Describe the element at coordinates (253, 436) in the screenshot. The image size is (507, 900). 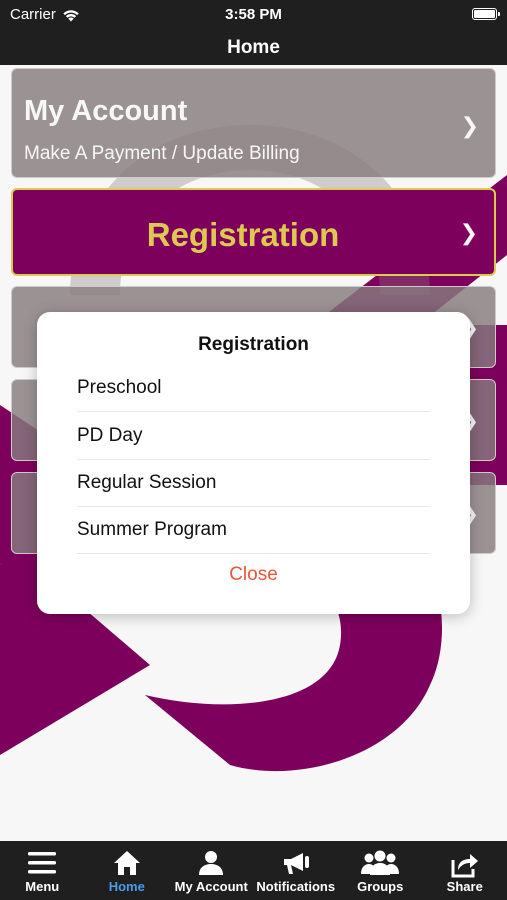
I see `option-pd-day: PD Day` at that location.